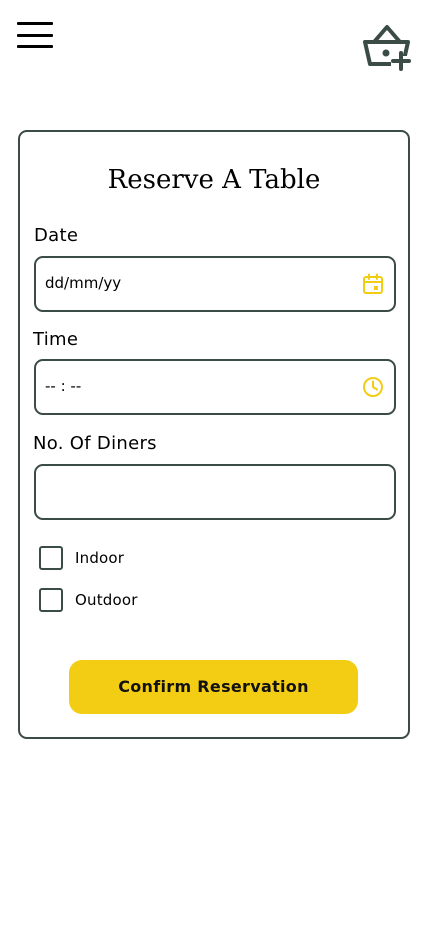  What do you see at coordinates (373, 284) in the screenshot?
I see `calendar-icon` at bounding box center [373, 284].